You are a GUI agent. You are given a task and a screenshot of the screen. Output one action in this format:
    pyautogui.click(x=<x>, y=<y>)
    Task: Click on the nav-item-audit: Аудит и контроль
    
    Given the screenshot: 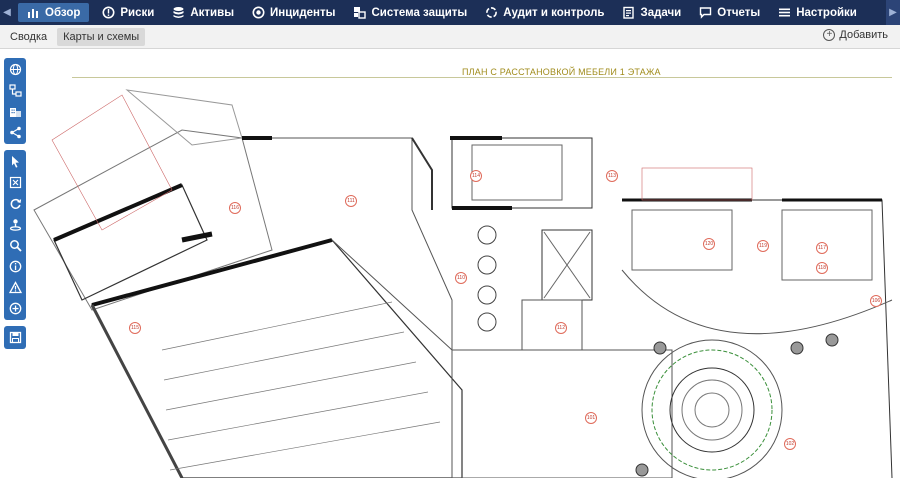 What is the action you would take?
    pyautogui.click(x=544, y=12)
    